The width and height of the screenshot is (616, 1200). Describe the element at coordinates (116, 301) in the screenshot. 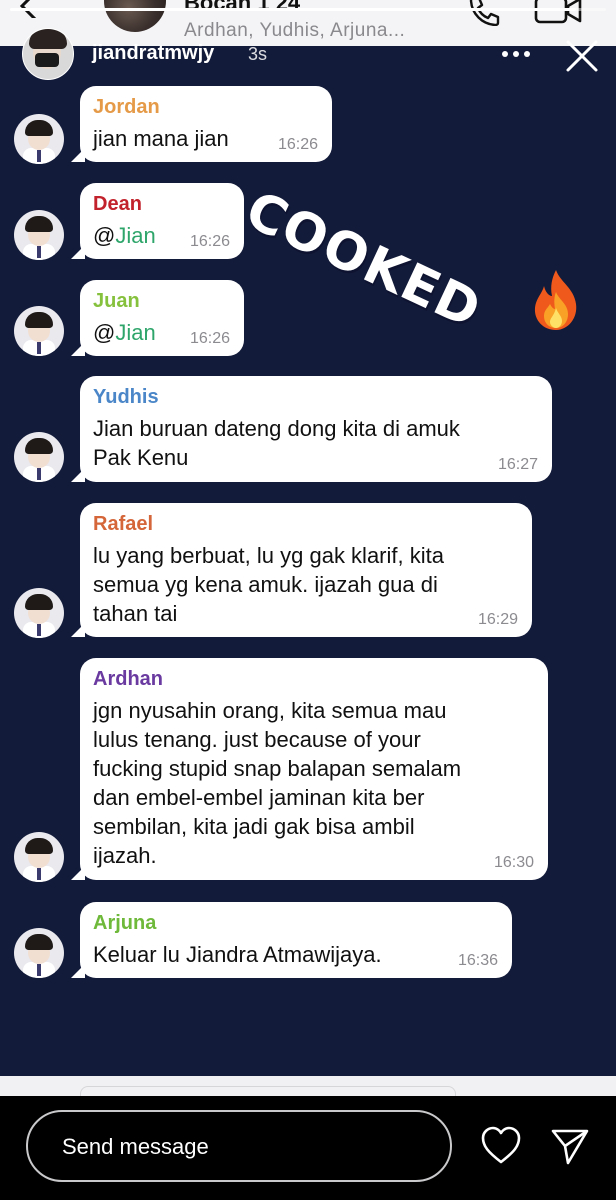

I see `sender-name: Juan` at that location.